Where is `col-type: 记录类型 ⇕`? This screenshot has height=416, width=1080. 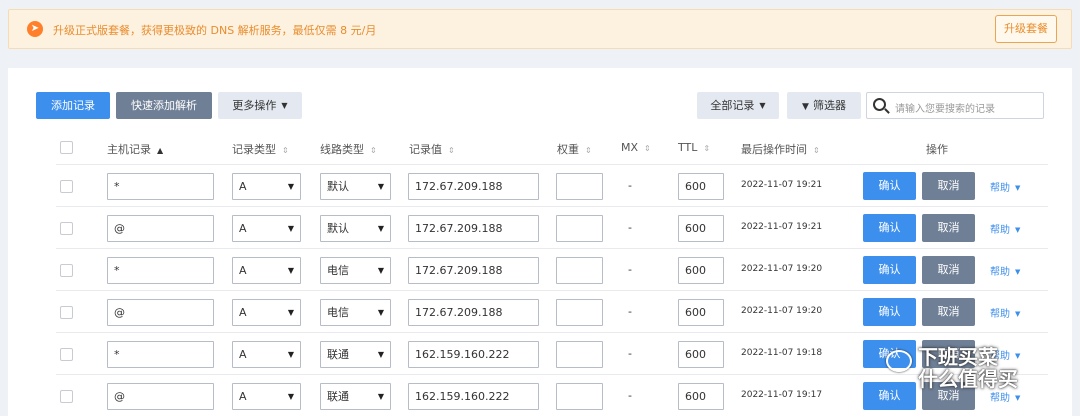 col-type: 记录类型 ⇕ is located at coordinates (260, 149).